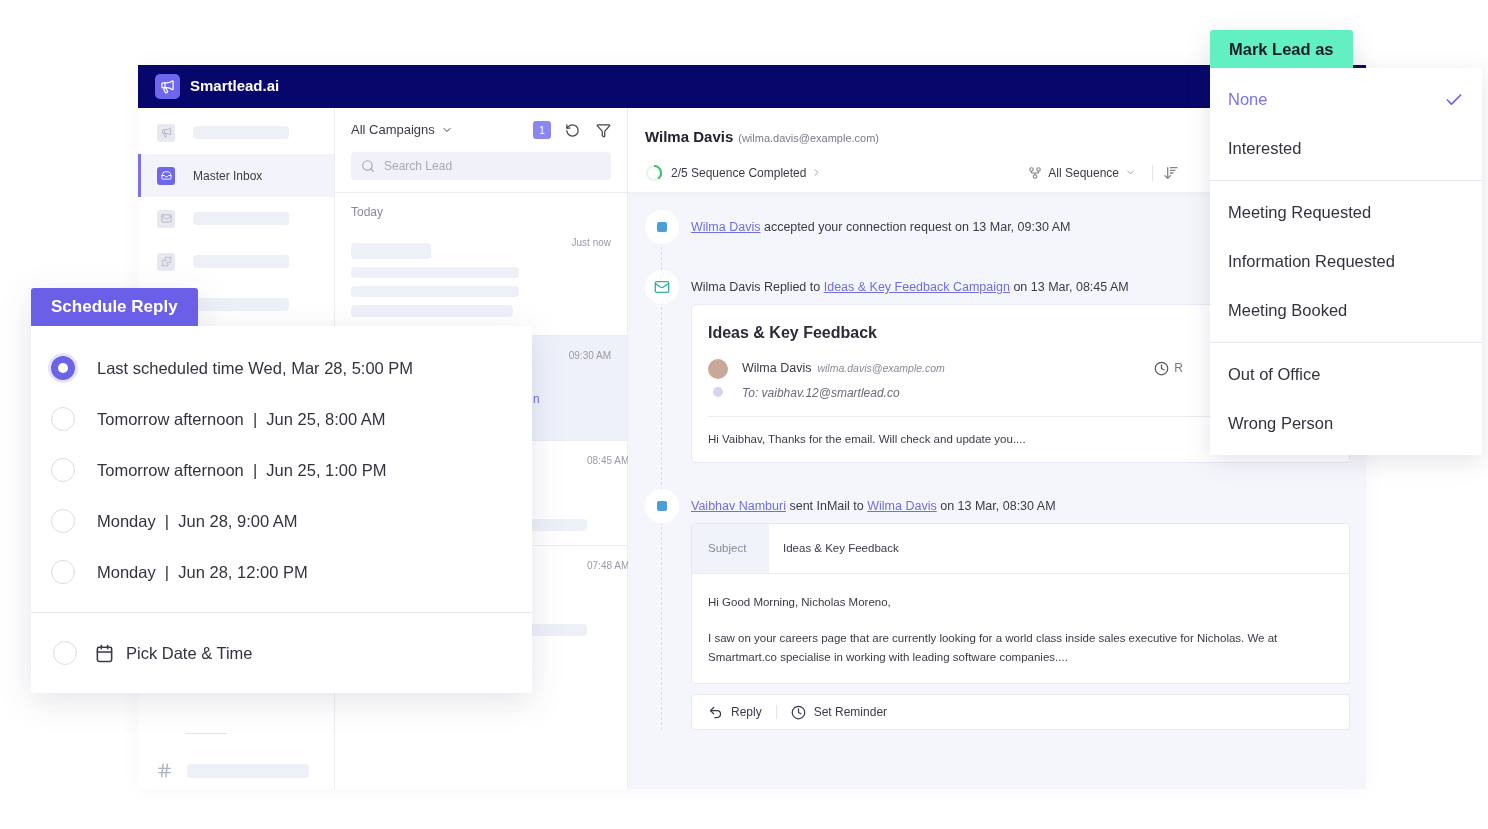  Describe the element at coordinates (808, 138) in the screenshot. I see `lead-email: (wilma.davis@example.com)` at that location.